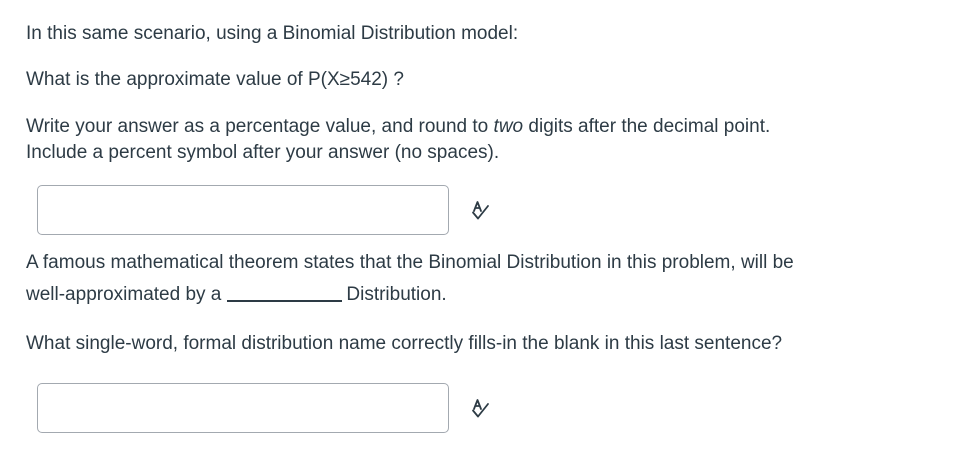 Image resolution: width=954 pixels, height=459 pixels. Describe the element at coordinates (285, 292) in the screenshot. I see `fill-in-blank` at that location.